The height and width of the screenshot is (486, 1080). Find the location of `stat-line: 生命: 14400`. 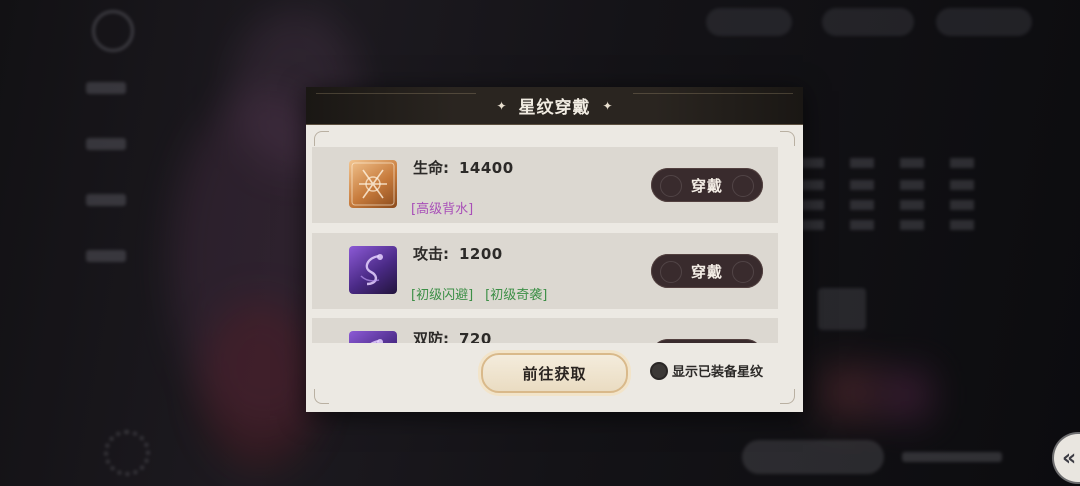

stat-line: 生命: 14400 is located at coordinates (463, 167).